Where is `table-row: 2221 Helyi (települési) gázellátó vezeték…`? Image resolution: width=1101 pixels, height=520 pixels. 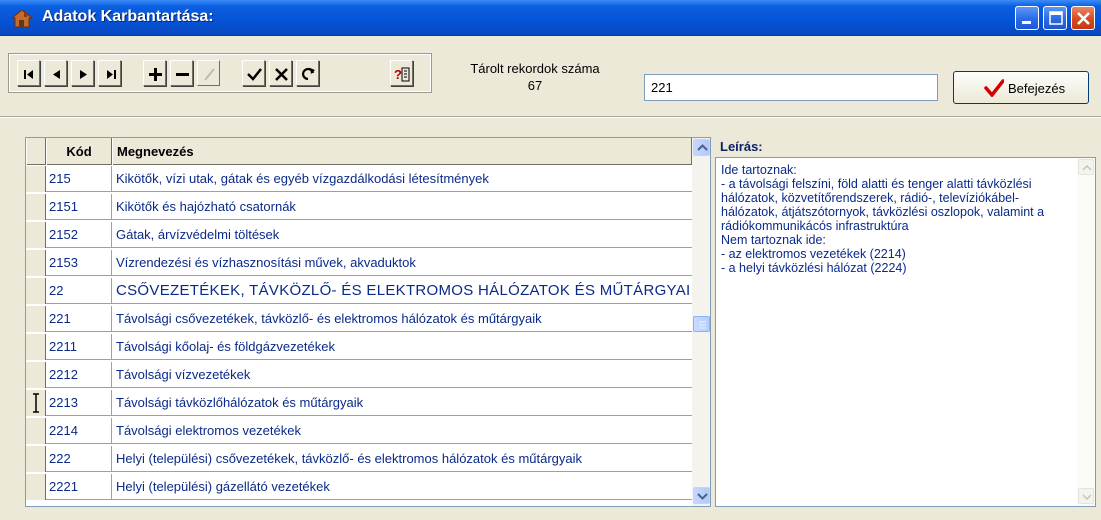 table-row: 2221 Helyi (települési) gázellátó vezeték… is located at coordinates (359, 487).